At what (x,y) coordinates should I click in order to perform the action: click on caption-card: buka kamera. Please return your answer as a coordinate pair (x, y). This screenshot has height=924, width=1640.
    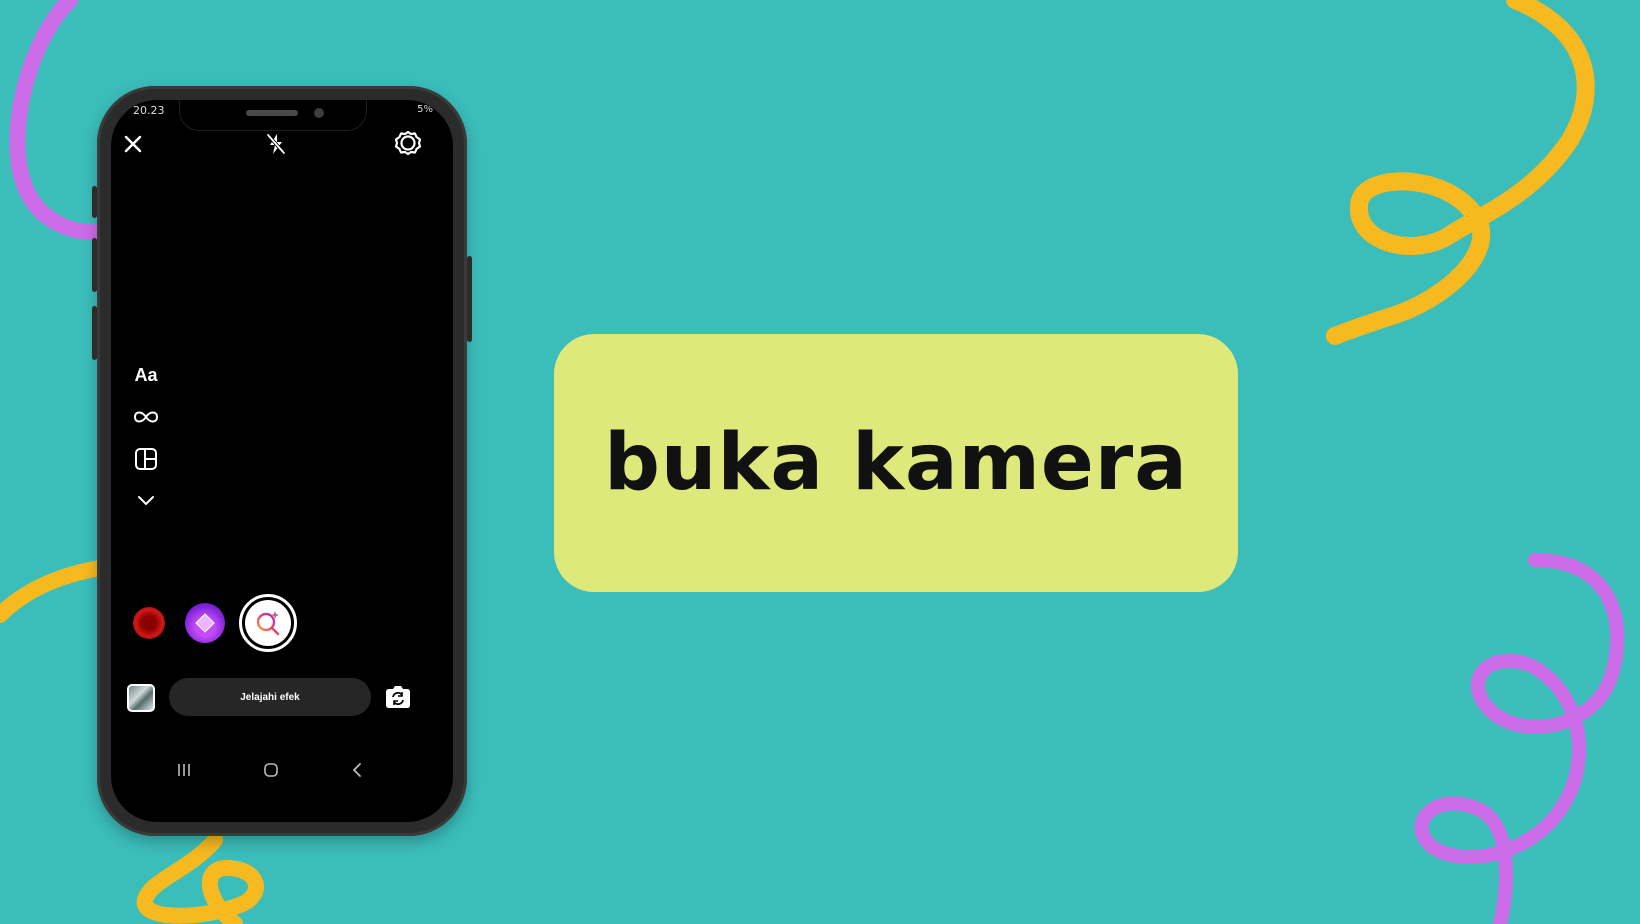
    Looking at the image, I should click on (896, 463).